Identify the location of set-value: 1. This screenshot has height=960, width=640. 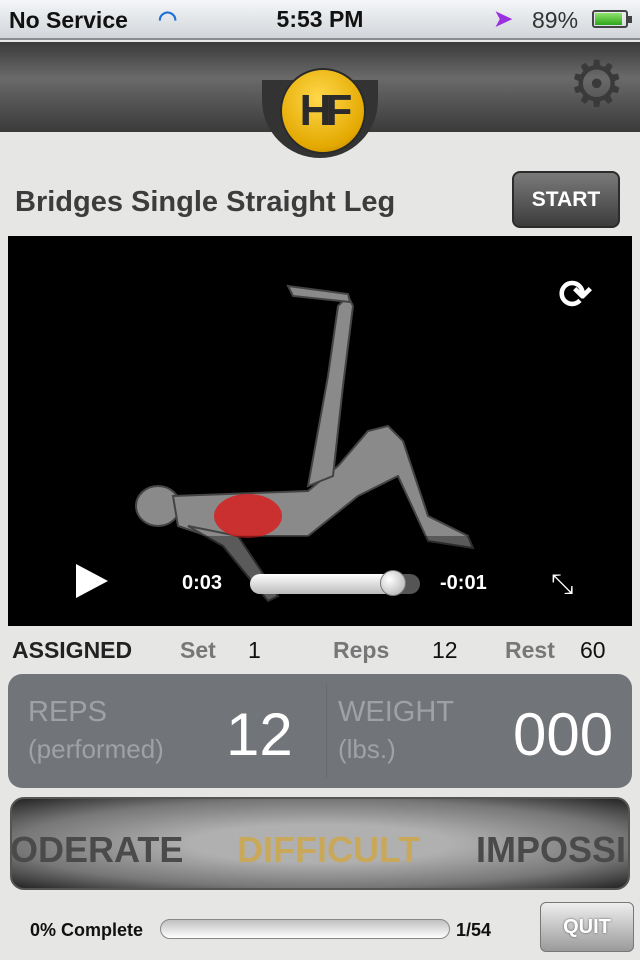
(254, 650).